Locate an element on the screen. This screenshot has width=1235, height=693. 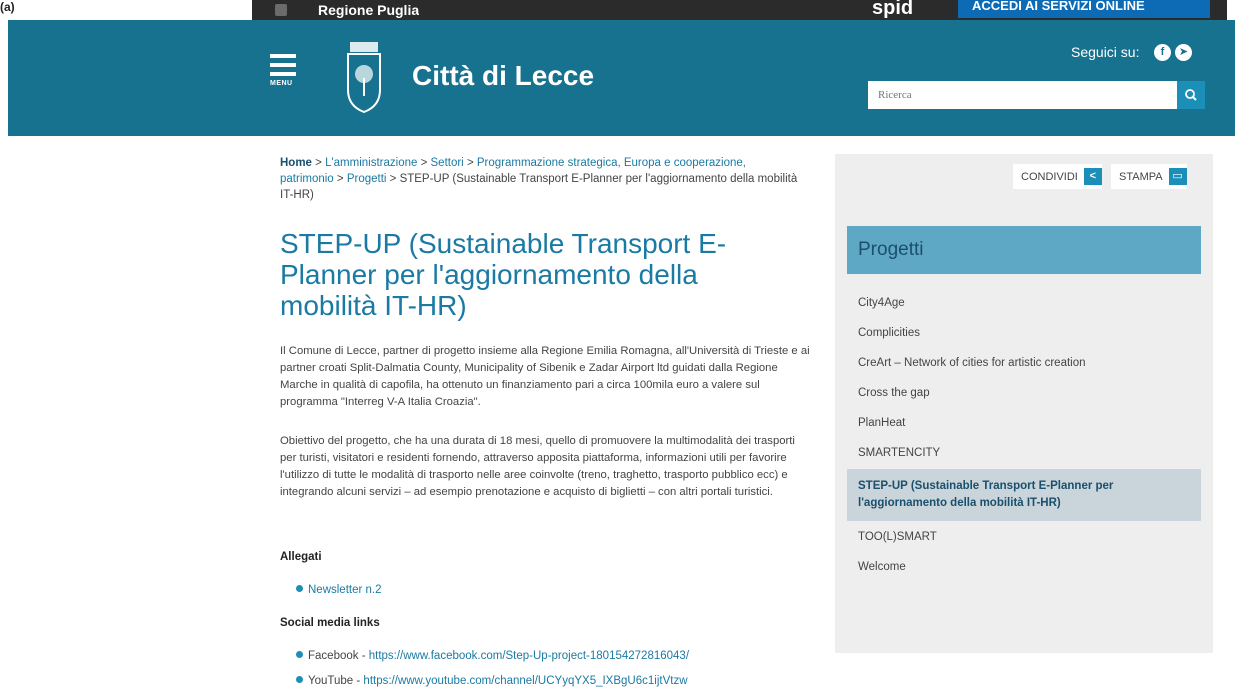
telegram-icon: ➤ is located at coordinates (1183, 52).